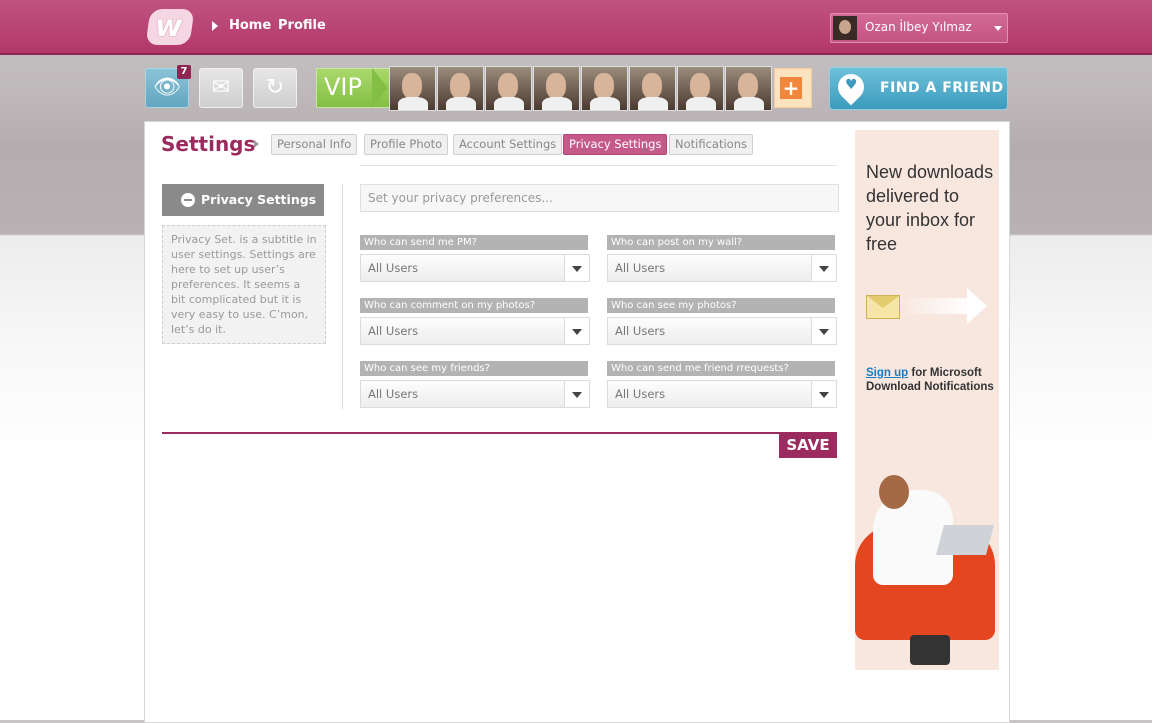  I want to click on user-name: Ozan İlbey Yılmaz, so click(918, 27).